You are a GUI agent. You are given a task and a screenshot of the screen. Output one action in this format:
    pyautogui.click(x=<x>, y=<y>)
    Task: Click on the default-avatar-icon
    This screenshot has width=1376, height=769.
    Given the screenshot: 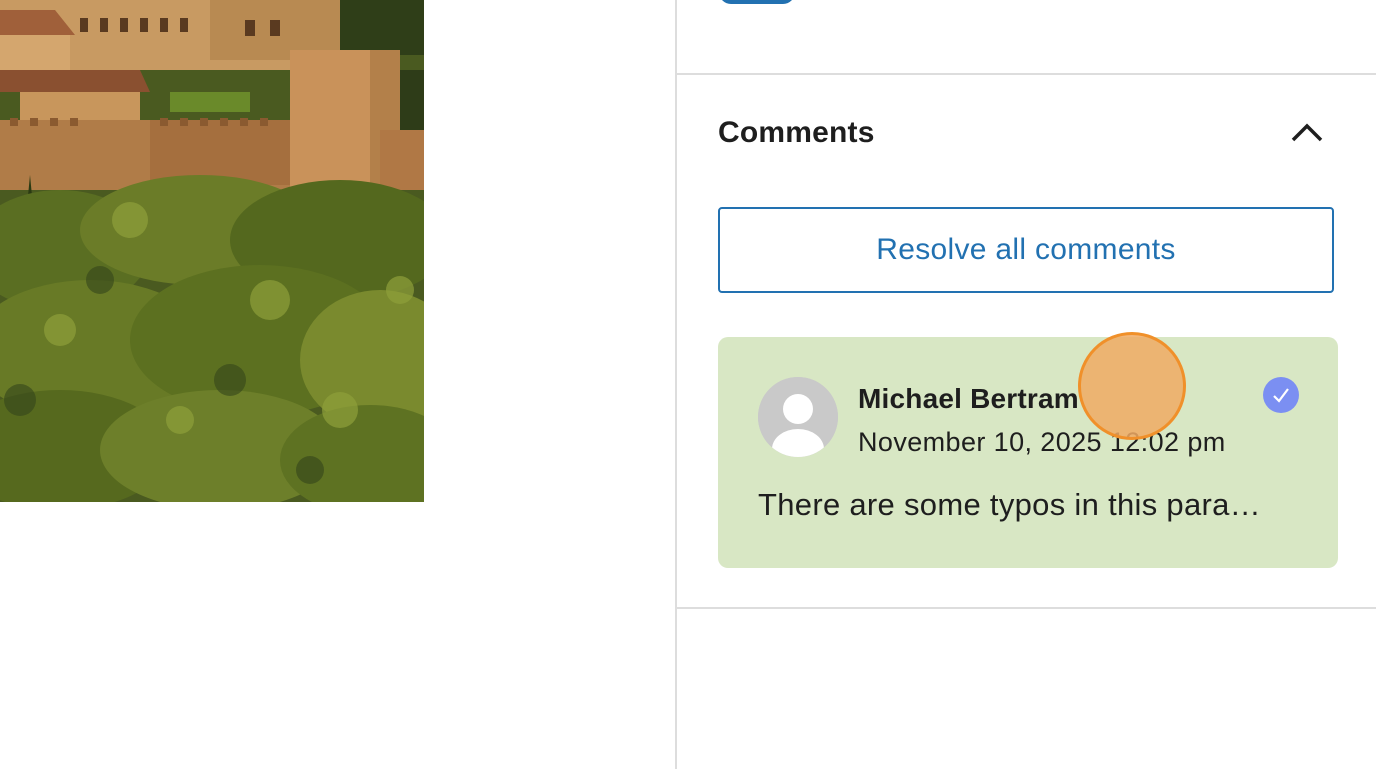 What is the action you would take?
    pyautogui.click(x=798, y=417)
    